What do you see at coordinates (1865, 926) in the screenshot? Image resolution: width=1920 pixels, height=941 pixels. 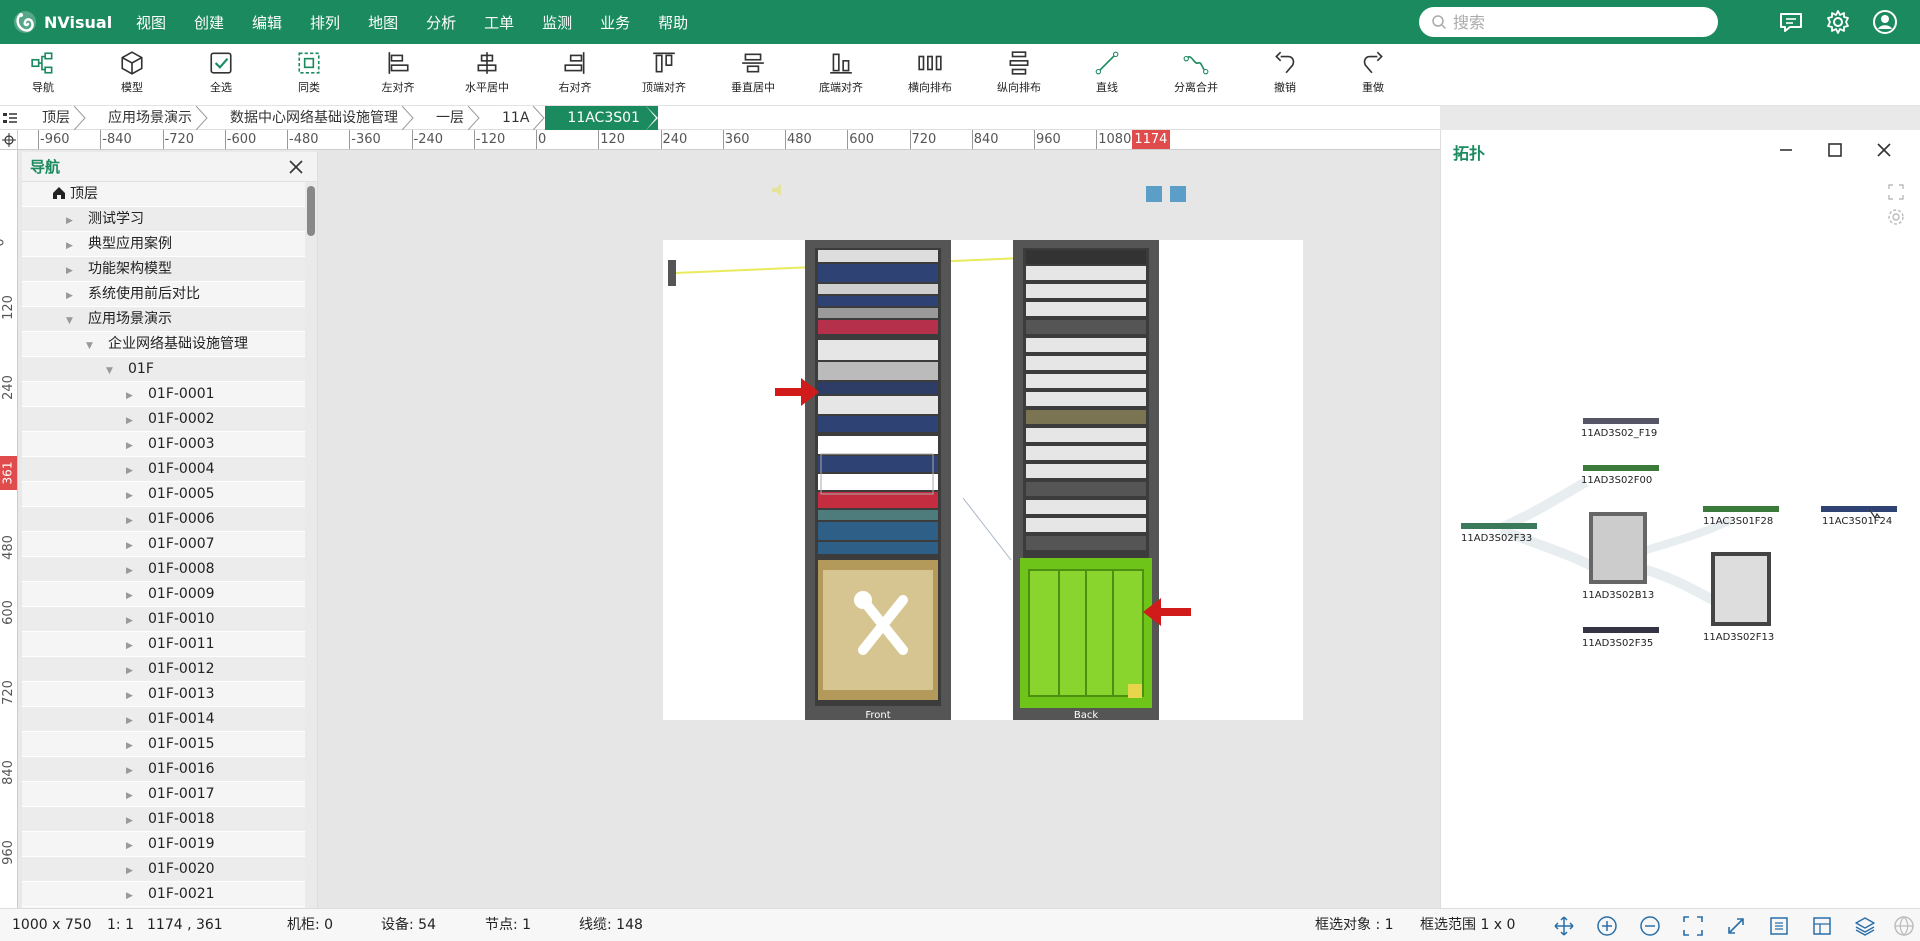 I see `layers-icon` at bounding box center [1865, 926].